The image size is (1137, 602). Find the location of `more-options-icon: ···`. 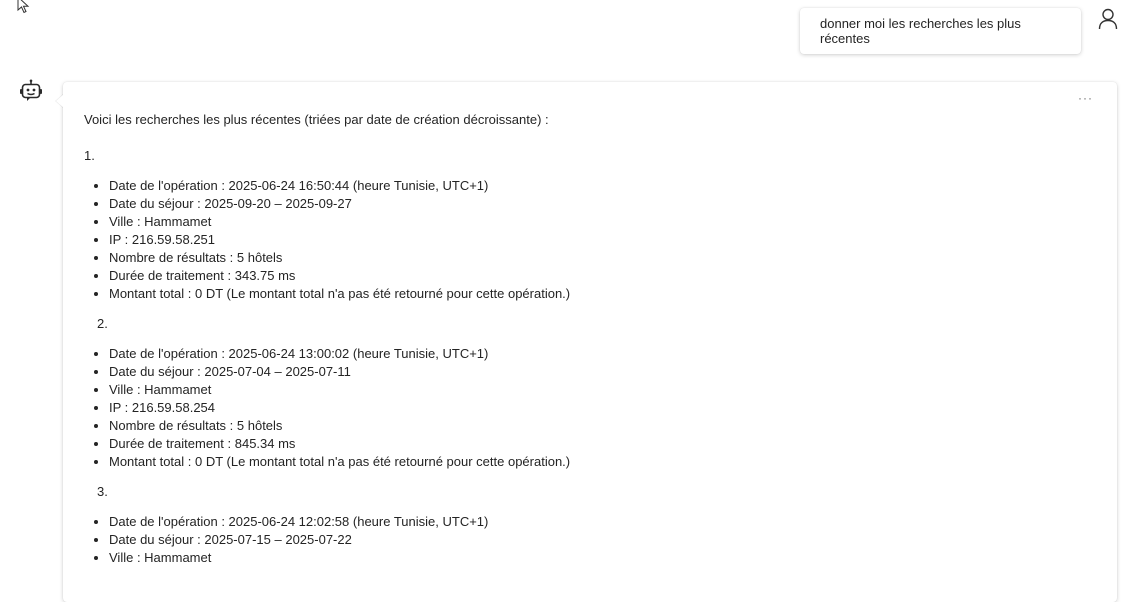

more-options-icon: ··· is located at coordinates (1085, 98).